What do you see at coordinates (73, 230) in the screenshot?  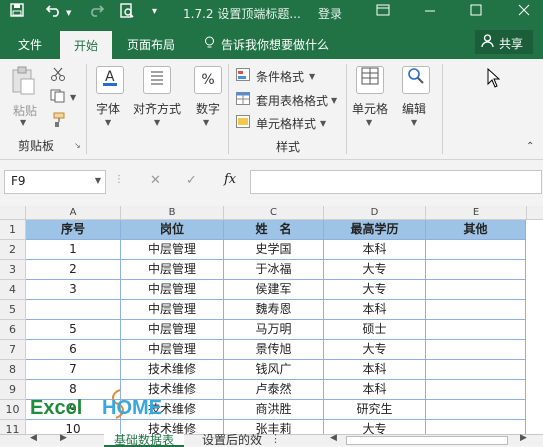 I see `header-cell: 序号` at bounding box center [73, 230].